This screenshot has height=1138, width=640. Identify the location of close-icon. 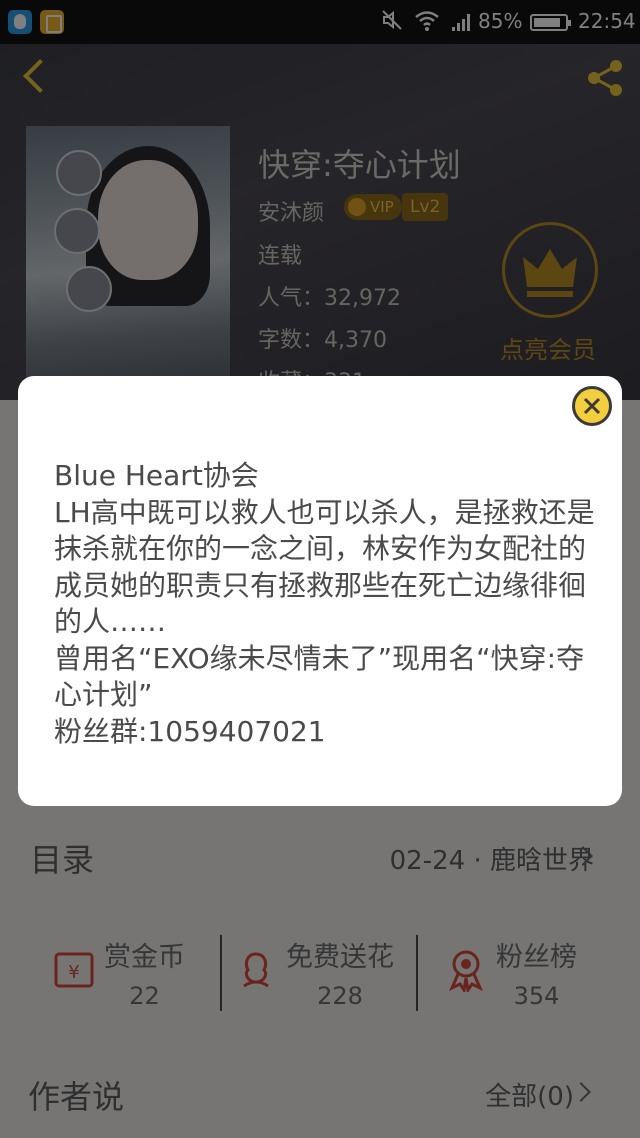
(592, 406).